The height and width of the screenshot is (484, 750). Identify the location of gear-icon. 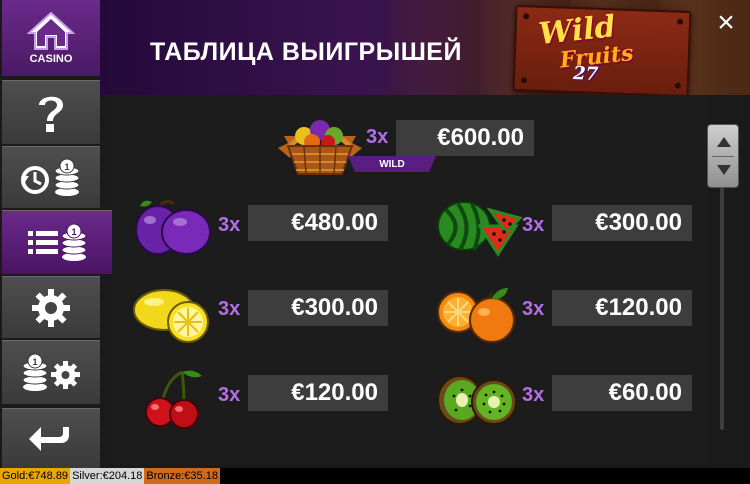
(51, 307).